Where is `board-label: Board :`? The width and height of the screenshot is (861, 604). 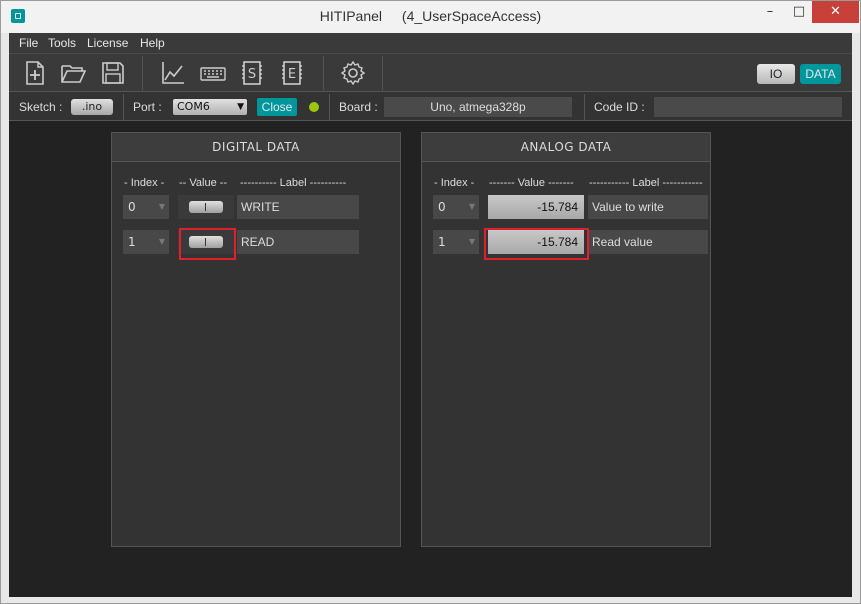
board-label: Board : is located at coordinates (358, 107).